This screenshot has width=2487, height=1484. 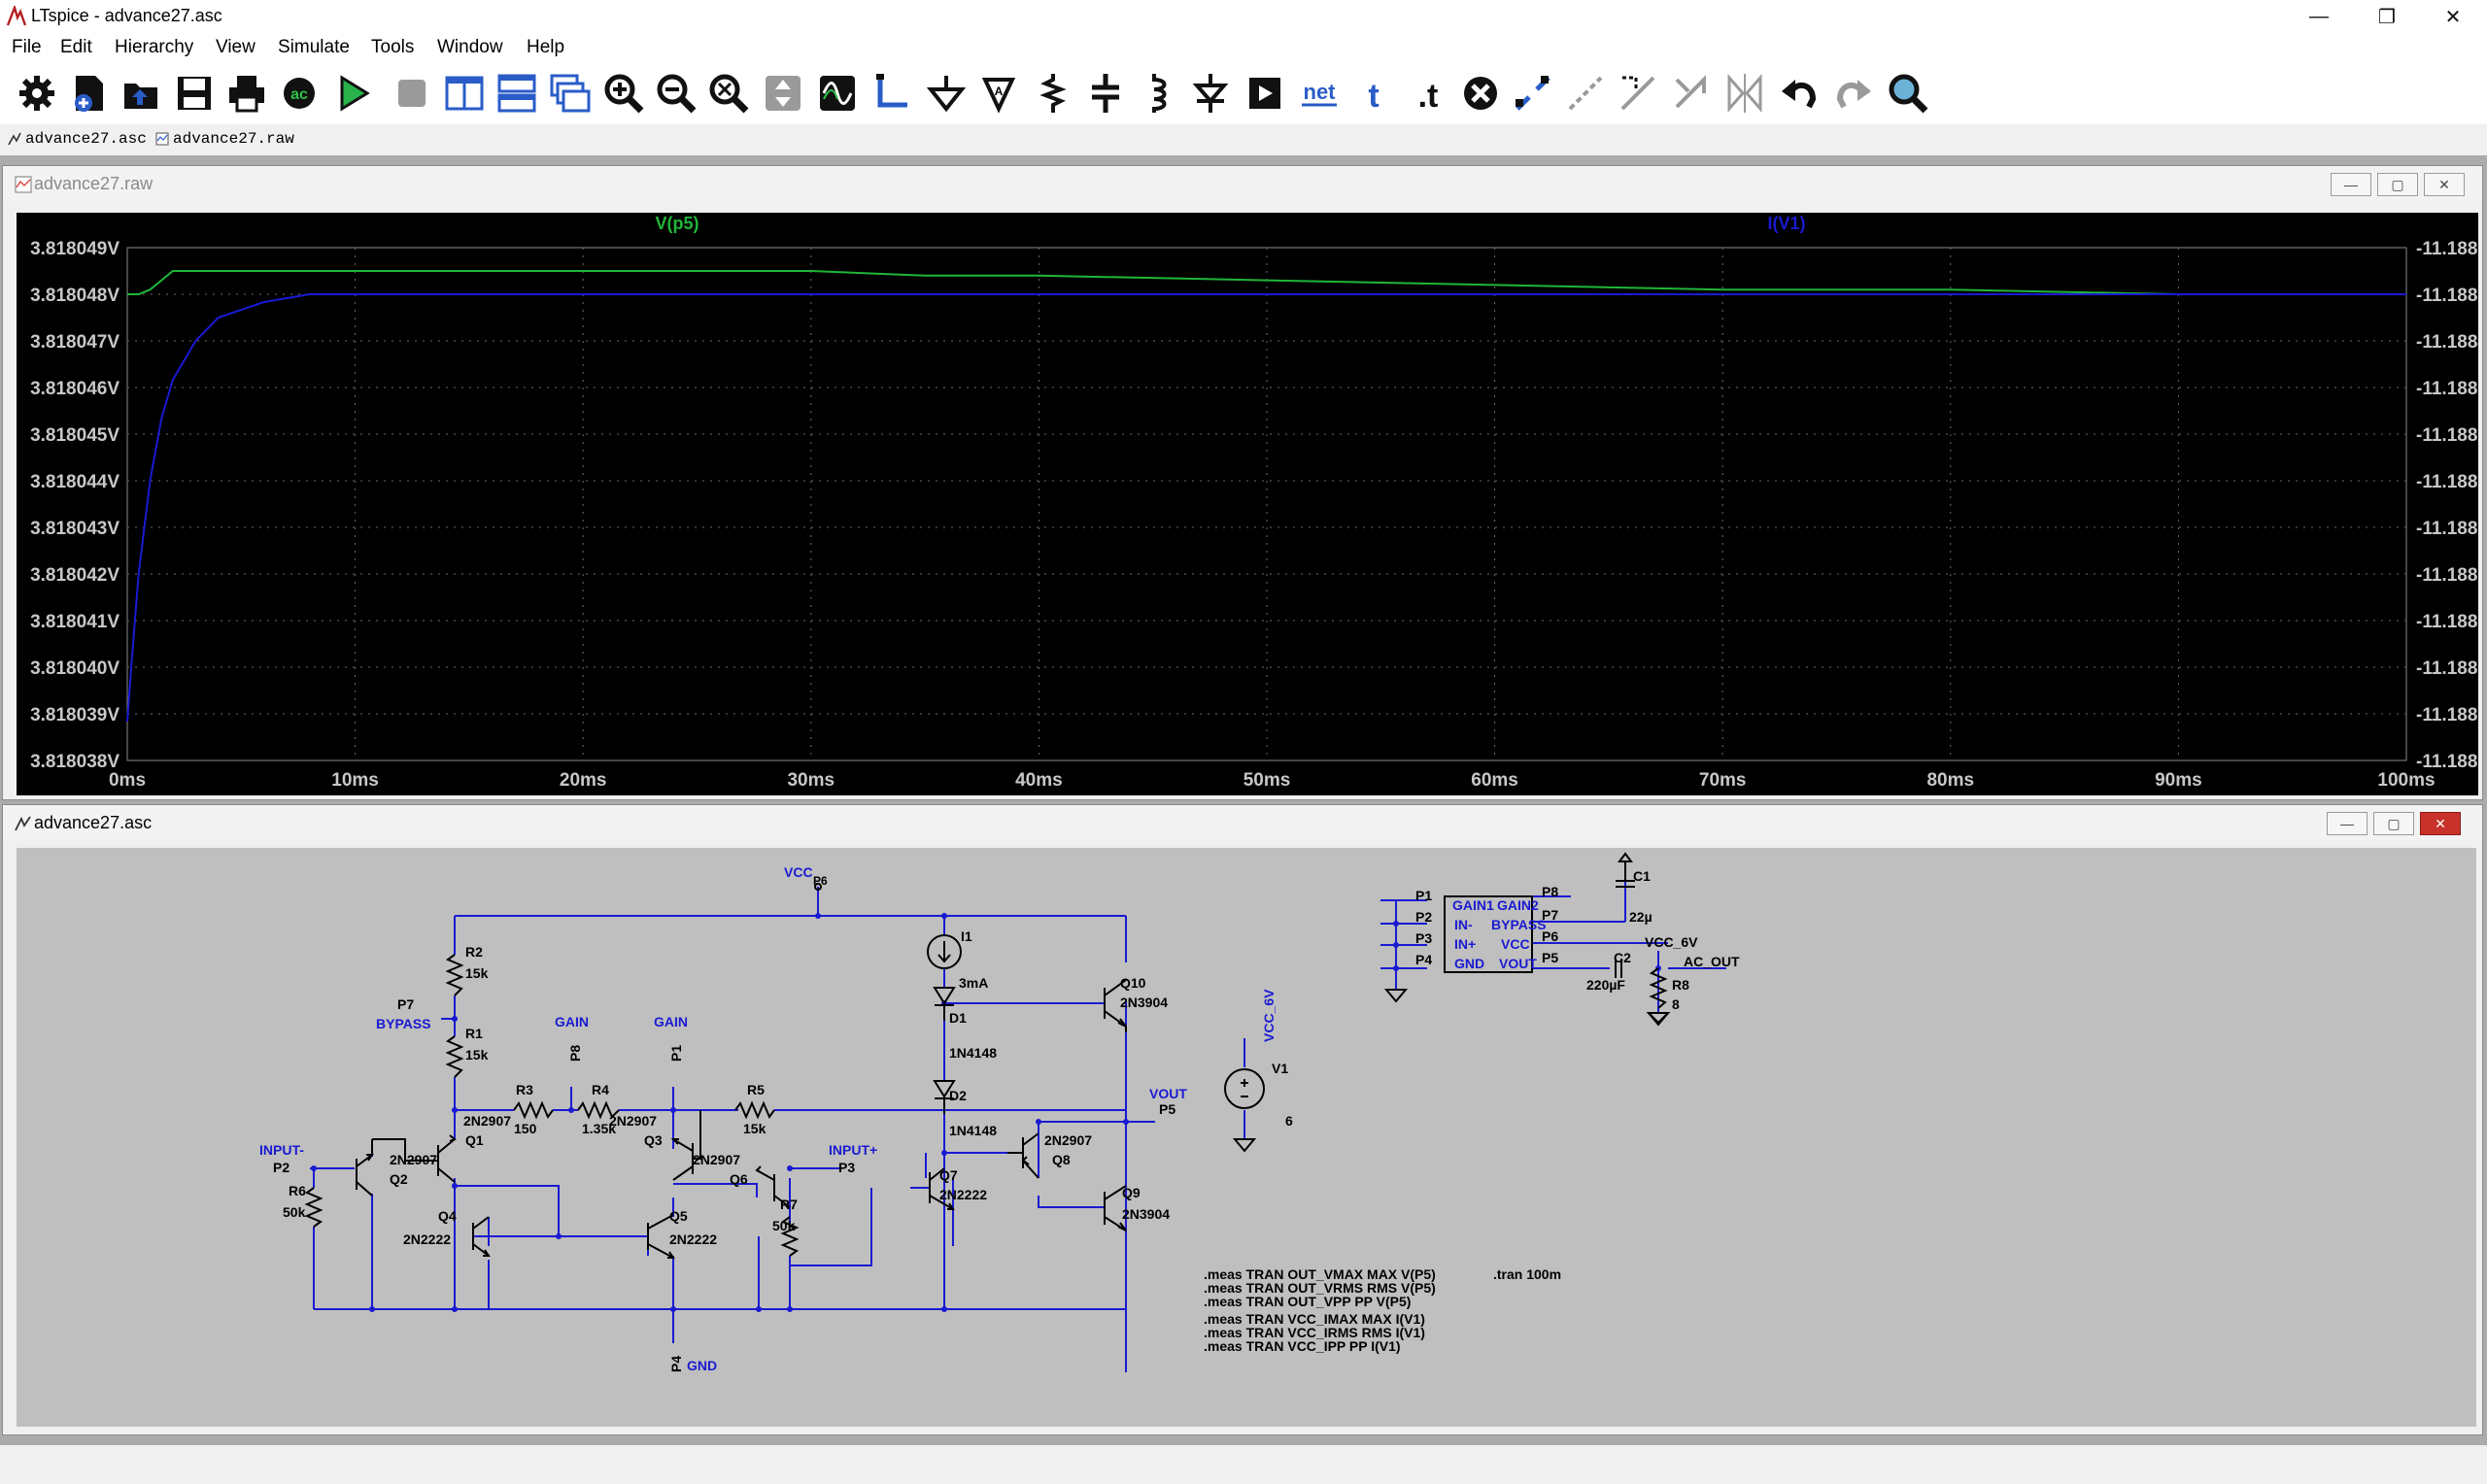 What do you see at coordinates (1307, 1301) in the screenshot?
I see `directive-line: .meas TRAN OUT_VPP PP V(P5)` at bounding box center [1307, 1301].